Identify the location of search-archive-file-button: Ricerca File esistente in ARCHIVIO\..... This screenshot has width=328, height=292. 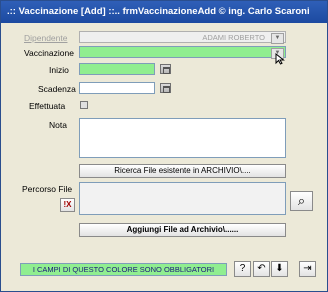
(182, 171).